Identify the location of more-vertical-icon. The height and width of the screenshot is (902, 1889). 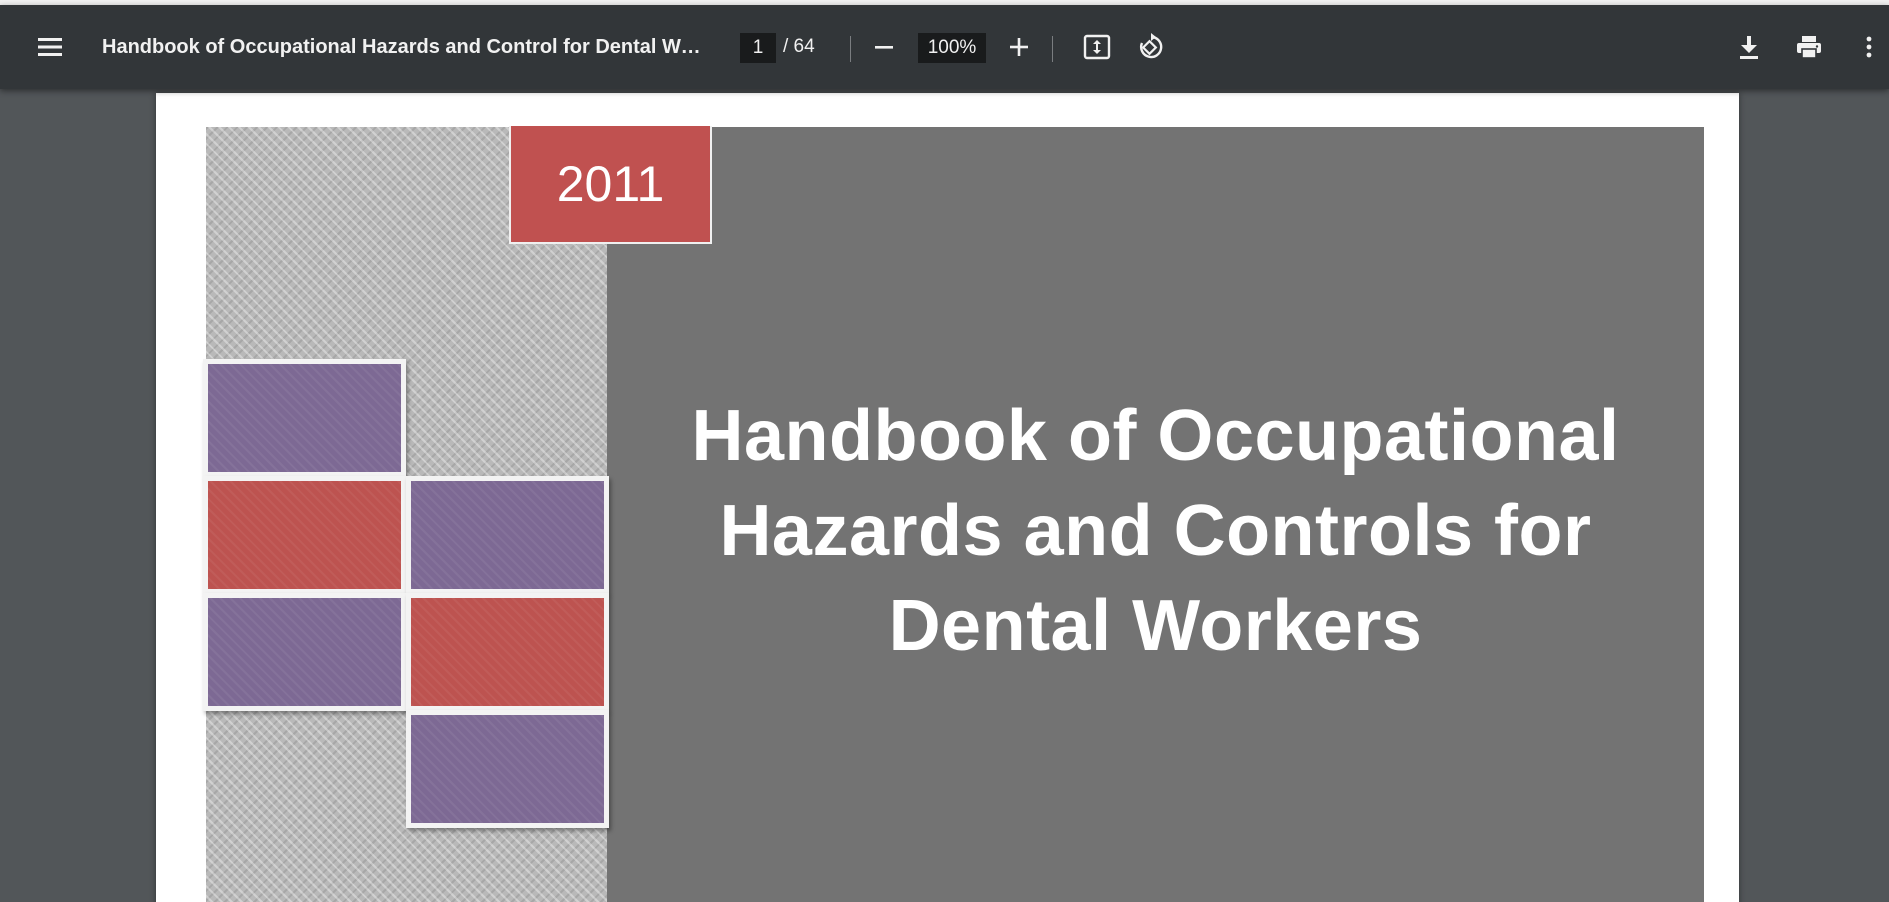
(1869, 47).